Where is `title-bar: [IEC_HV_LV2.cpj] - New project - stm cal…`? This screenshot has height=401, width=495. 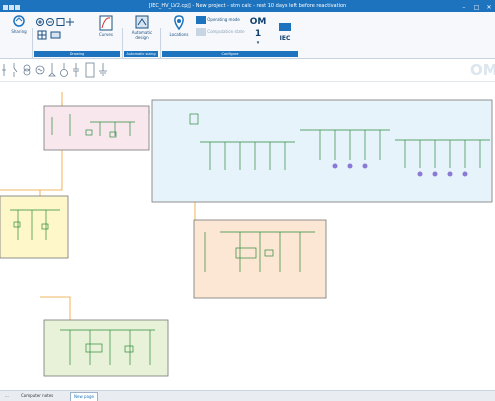
title-bar: [IEC_HV_LV2.cpj] - New project - stm cal… is located at coordinates (247, 6).